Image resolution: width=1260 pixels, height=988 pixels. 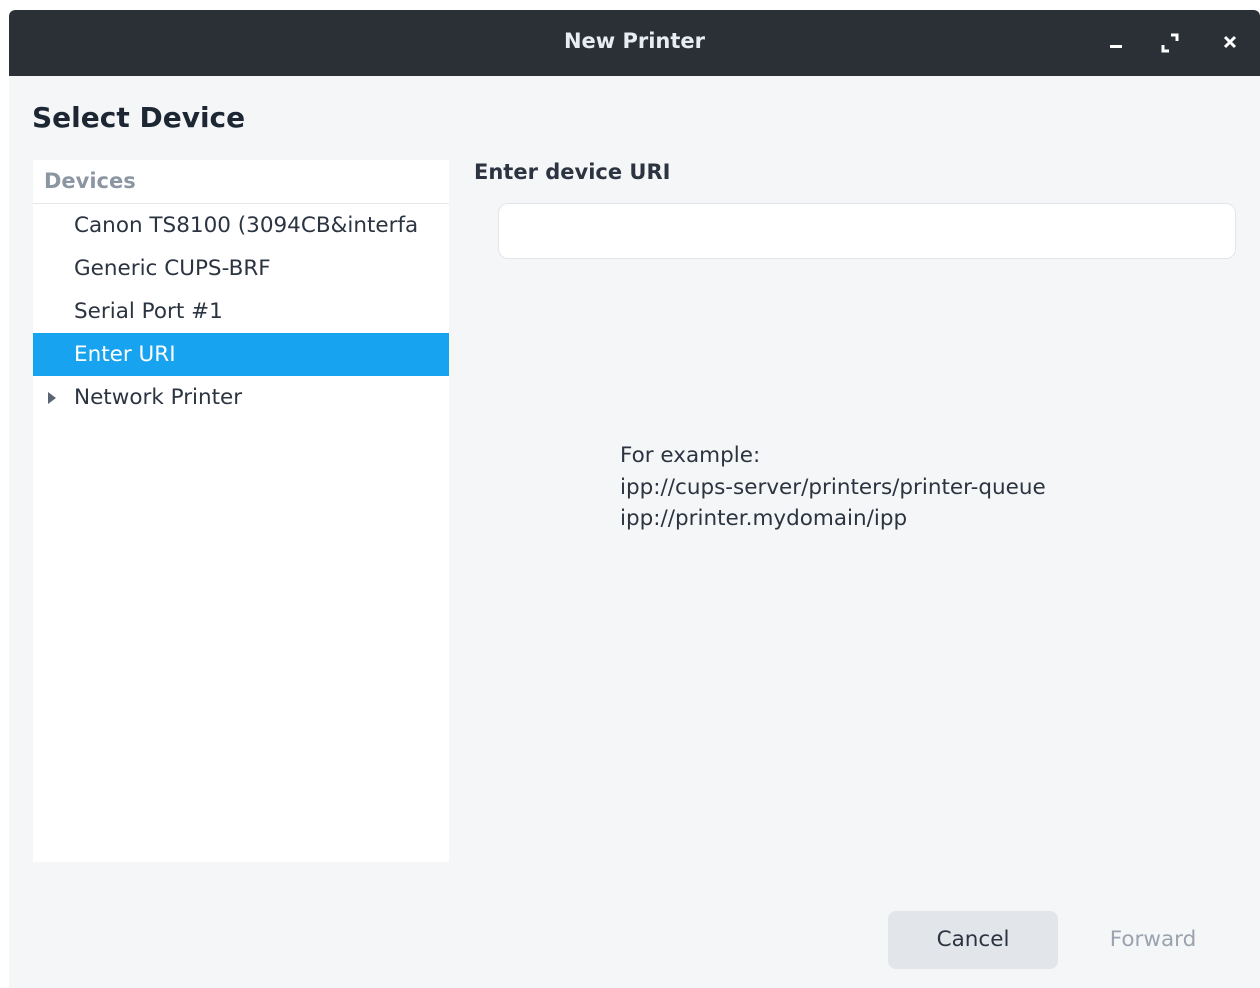 I want to click on device-item-canon: Canon TS8100 (3094CB&interfa, so click(x=241, y=225).